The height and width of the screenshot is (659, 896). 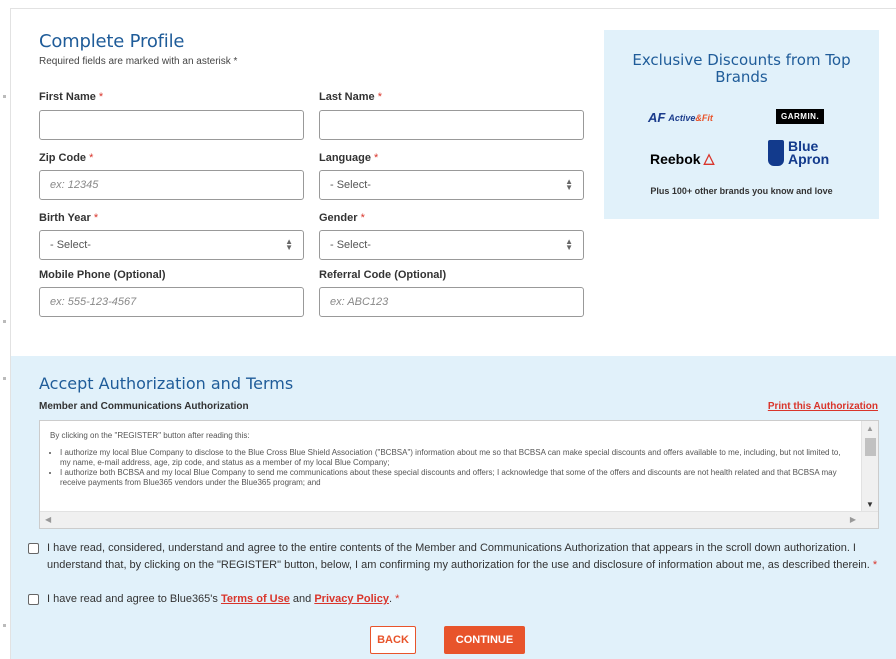 What do you see at coordinates (823, 406) in the screenshot?
I see `print-authorization-link: Print this Authorization` at bounding box center [823, 406].